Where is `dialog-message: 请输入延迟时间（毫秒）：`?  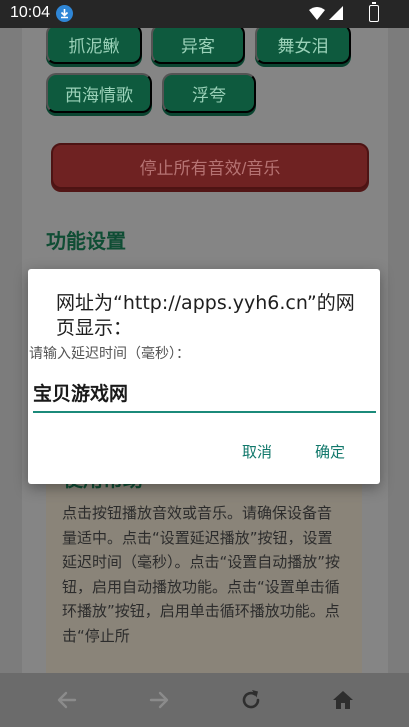 dialog-message: 请输入延迟时间（毫秒）： is located at coordinates (109, 354).